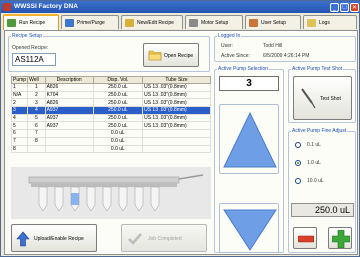 The width and height of the screenshot is (360, 257). I want to click on fine-adjust-option-10-0: 10.0 uL, so click(320, 181).